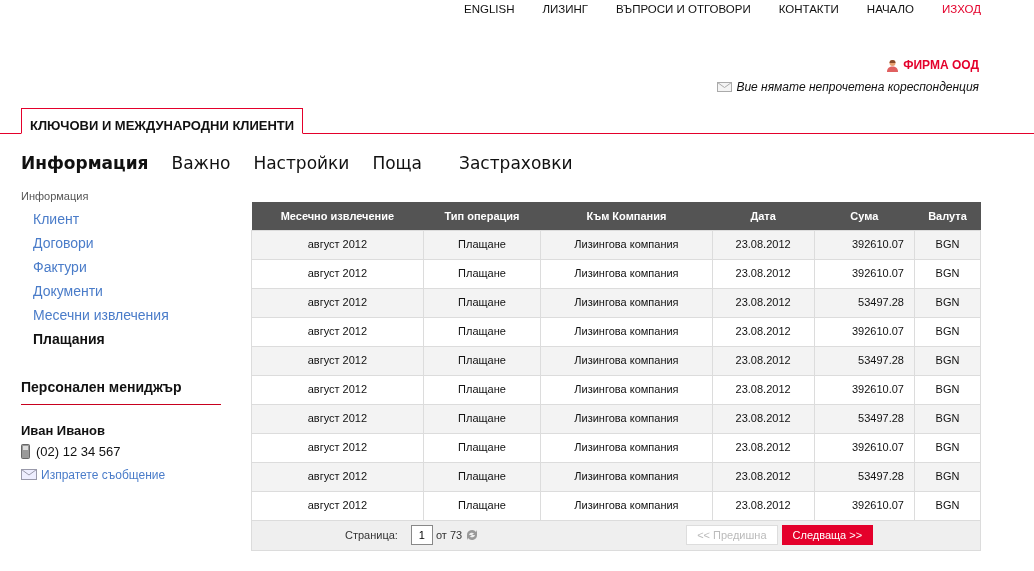  What do you see at coordinates (489, 10) in the screenshot?
I see `top-menu-link: ENGLISH` at bounding box center [489, 10].